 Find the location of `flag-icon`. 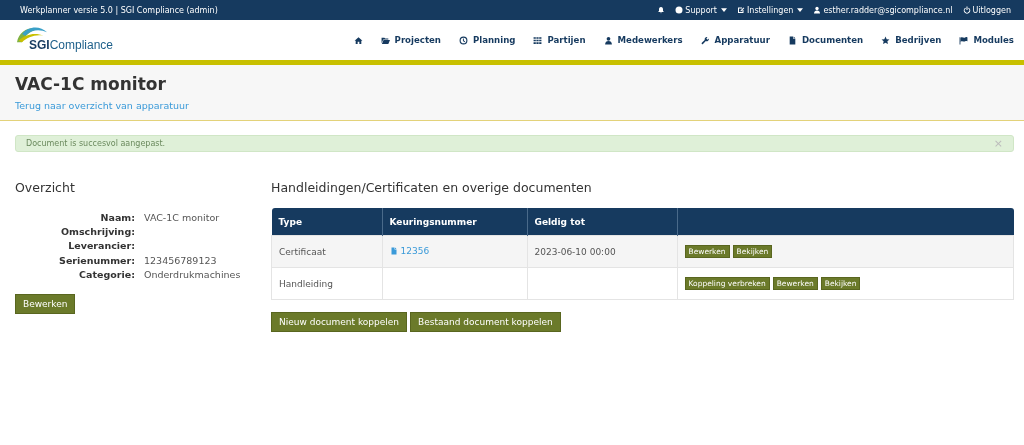

flag-icon is located at coordinates (964, 40).